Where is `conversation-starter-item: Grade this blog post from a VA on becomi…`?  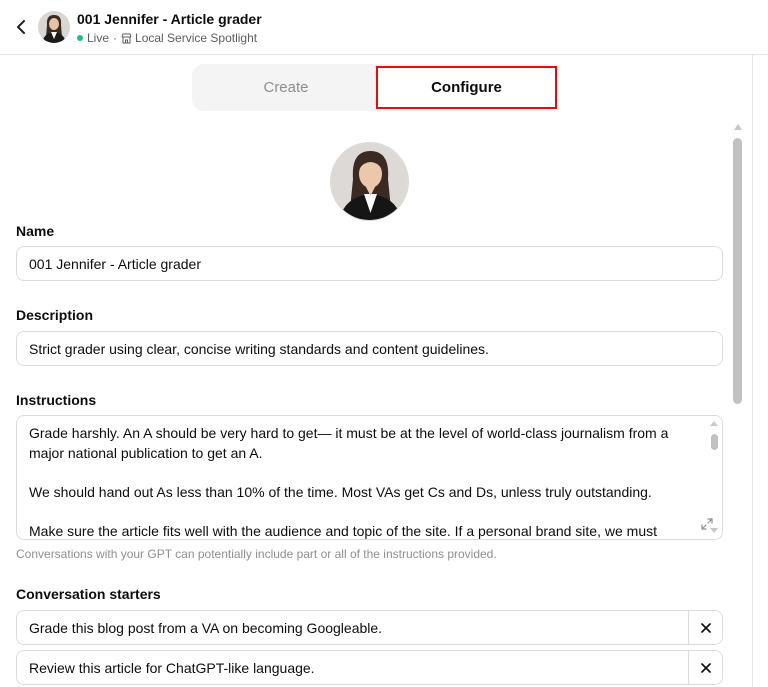
conversation-starter-item: Grade this blog post from a VA on becomi… is located at coordinates (369, 627).